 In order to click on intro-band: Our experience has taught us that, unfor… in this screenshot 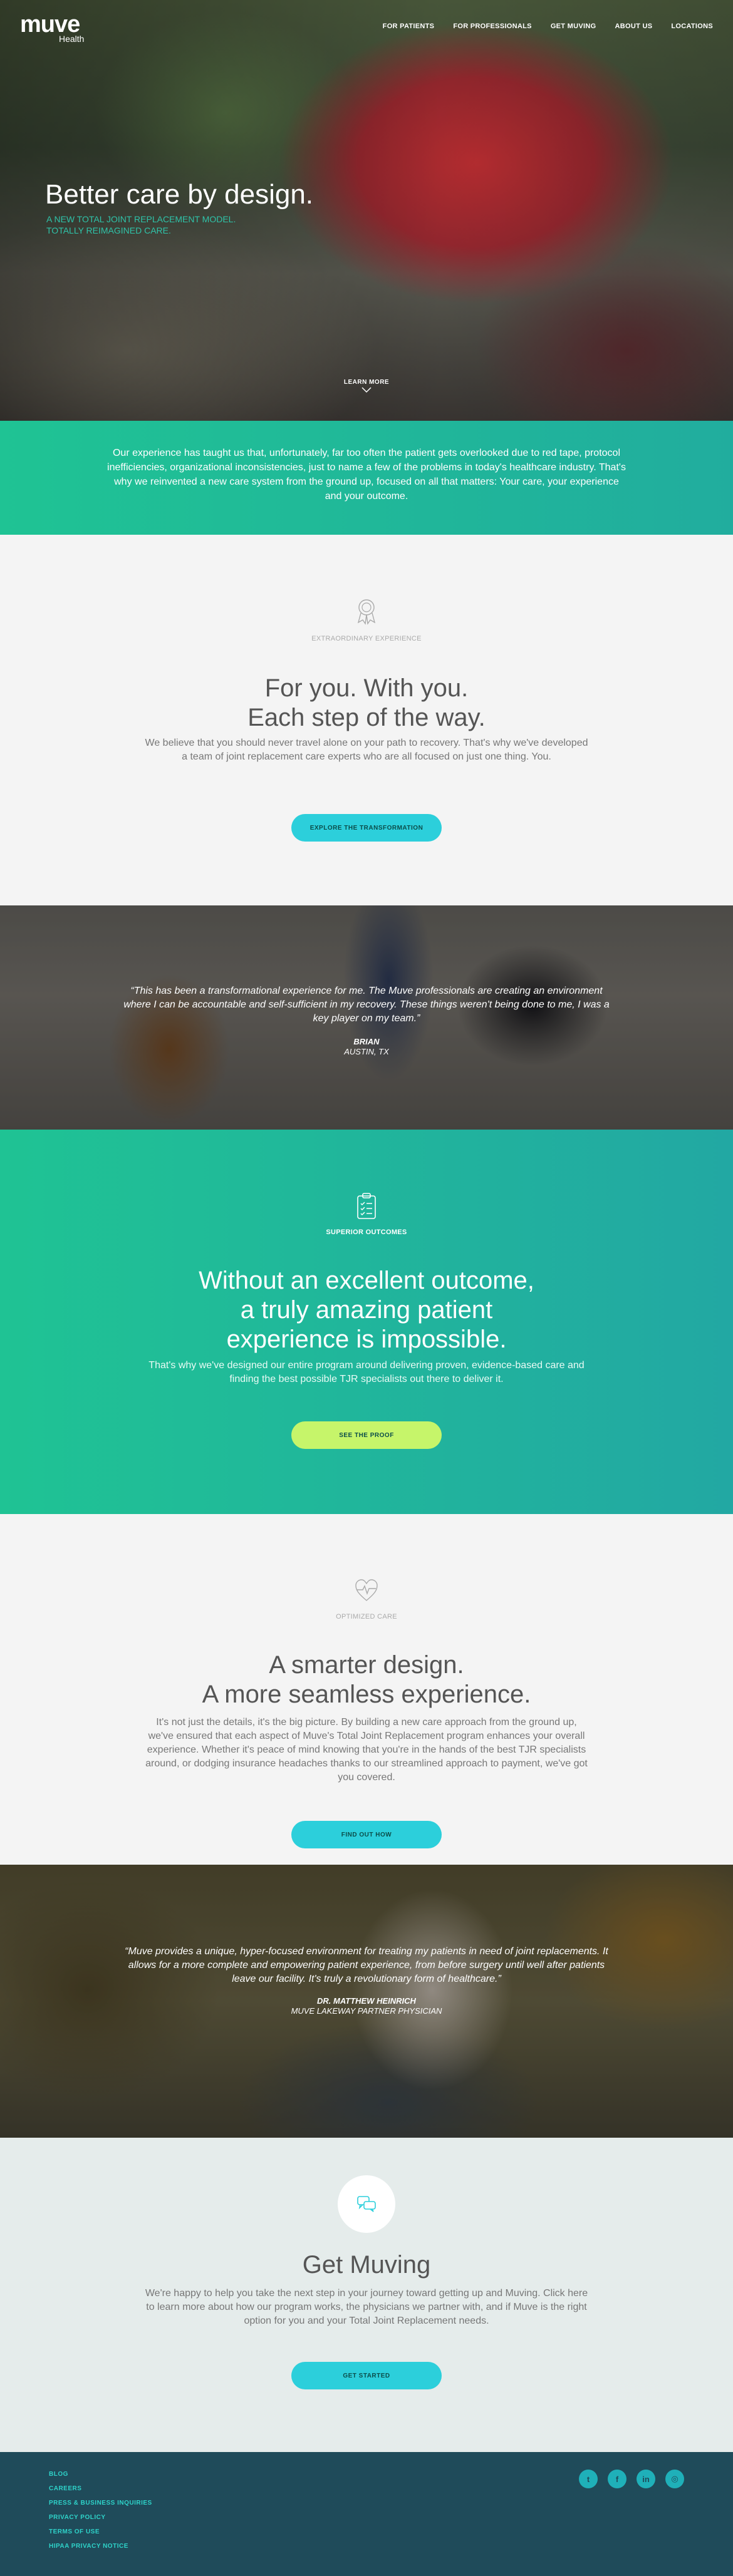, I will do `click(366, 478)`.